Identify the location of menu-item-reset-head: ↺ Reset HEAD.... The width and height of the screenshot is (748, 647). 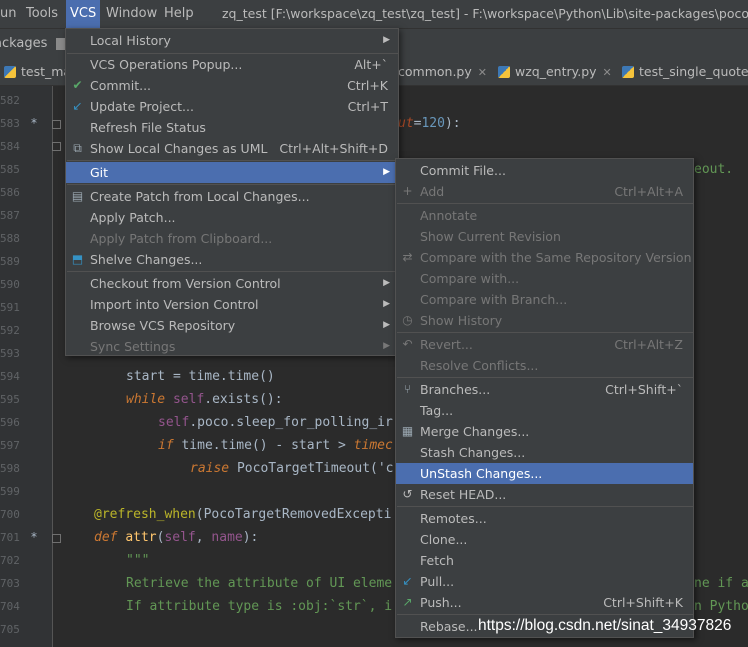
(544, 494).